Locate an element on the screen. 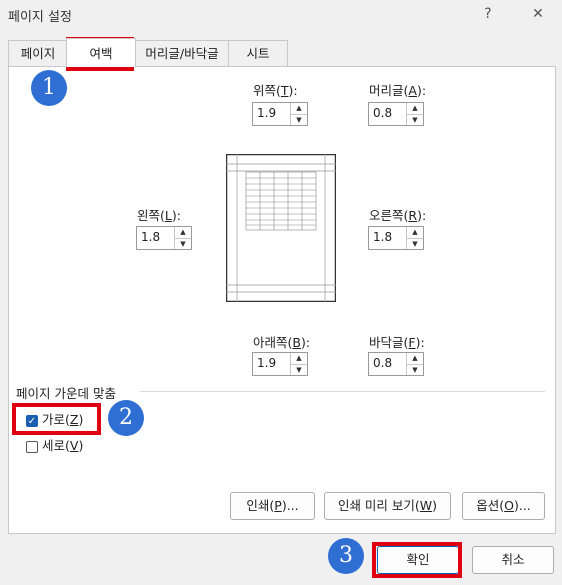  right-margin-value: 1.8 is located at coordinates (387, 238).